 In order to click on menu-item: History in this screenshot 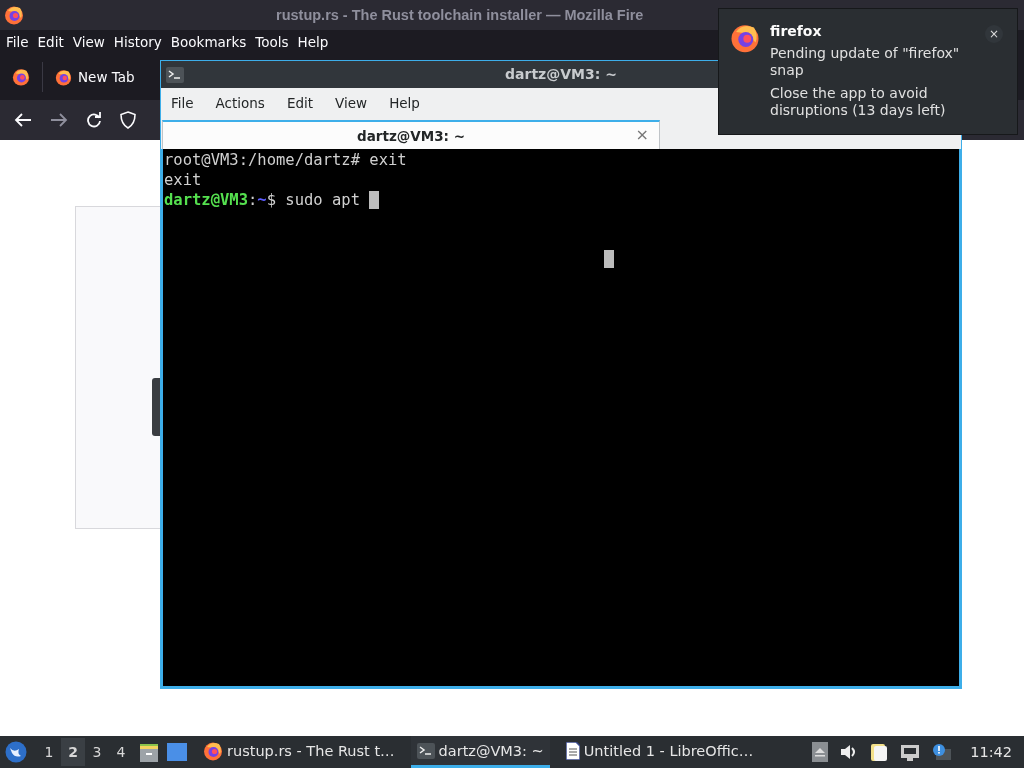, I will do `click(142, 42)`.